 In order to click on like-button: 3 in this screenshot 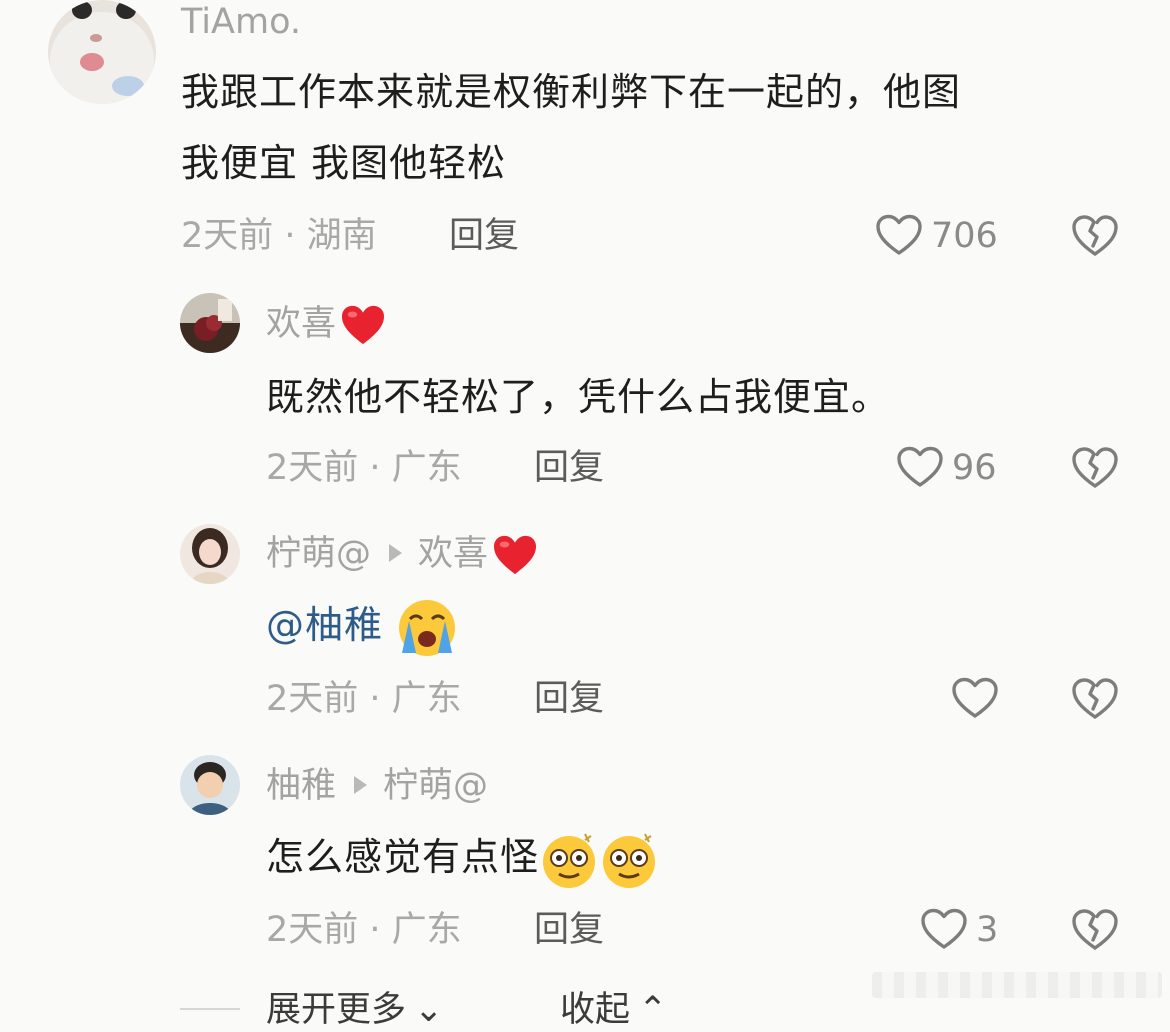, I will do `click(959, 930)`.